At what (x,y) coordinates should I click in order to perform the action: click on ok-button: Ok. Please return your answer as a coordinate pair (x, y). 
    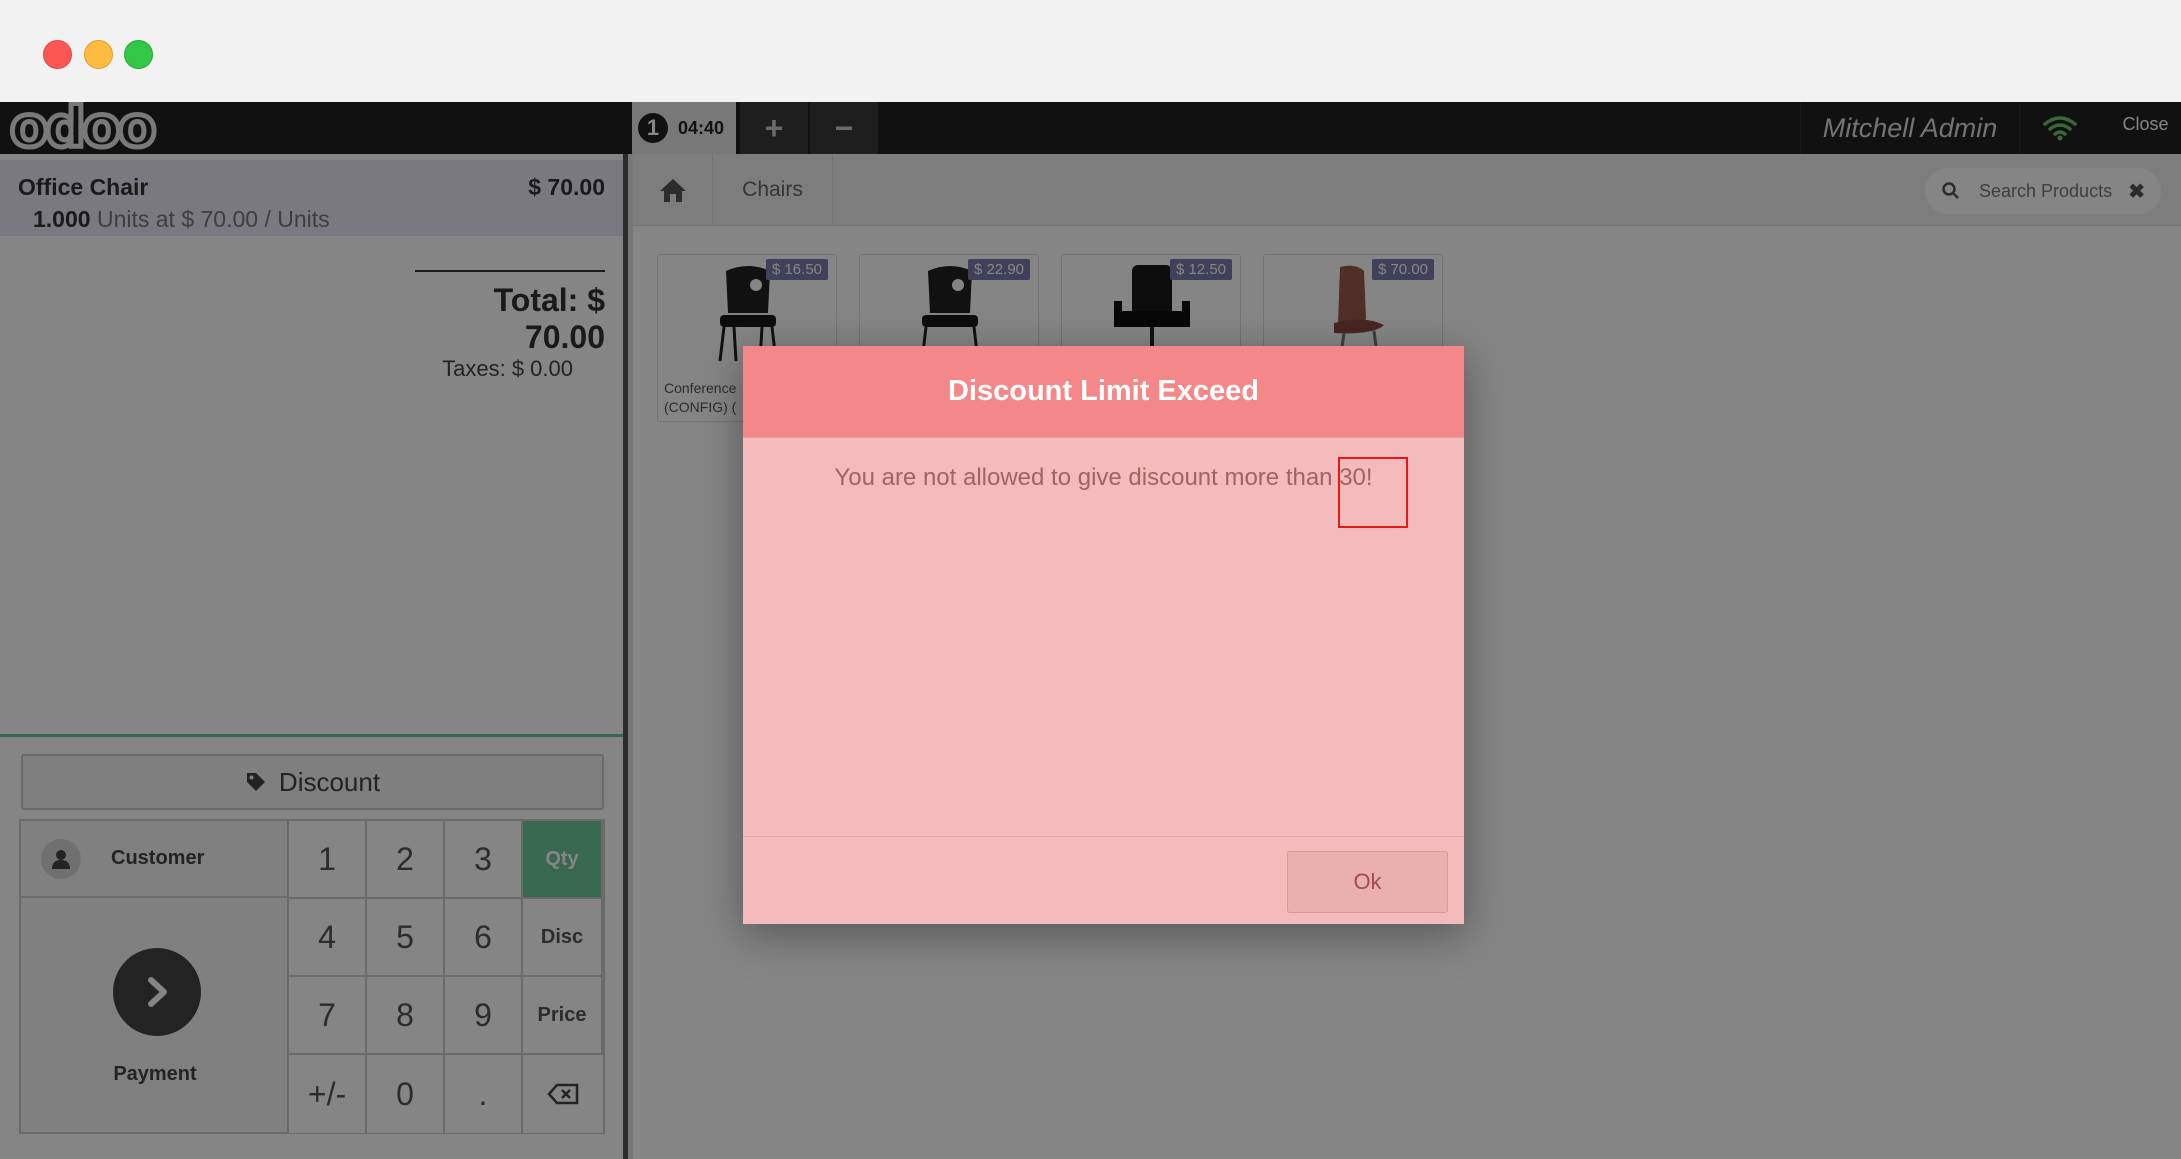
    Looking at the image, I should click on (1367, 882).